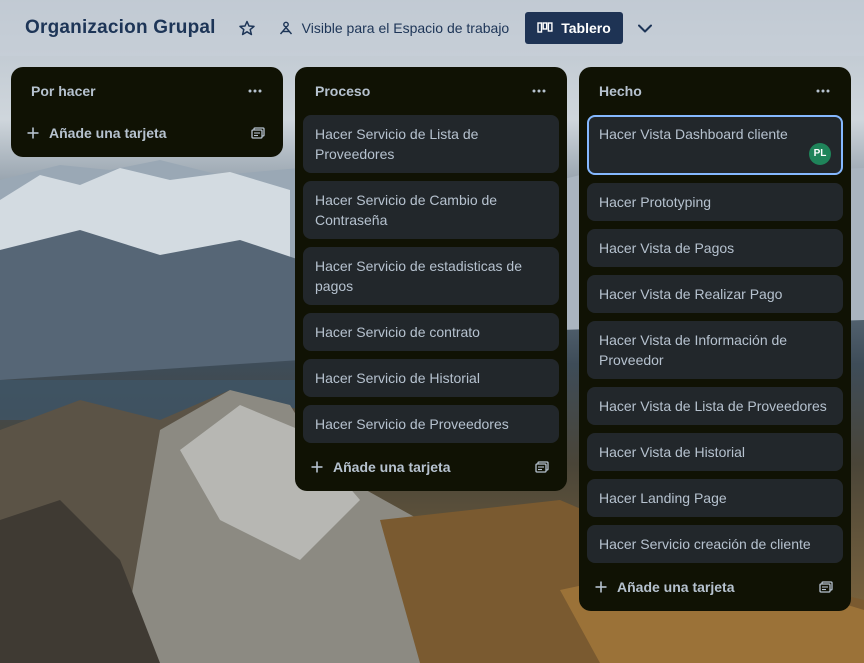  Describe the element at coordinates (405, 28) in the screenshot. I see `visibility-label: Visible para el Espacio de trabajo` at that location.